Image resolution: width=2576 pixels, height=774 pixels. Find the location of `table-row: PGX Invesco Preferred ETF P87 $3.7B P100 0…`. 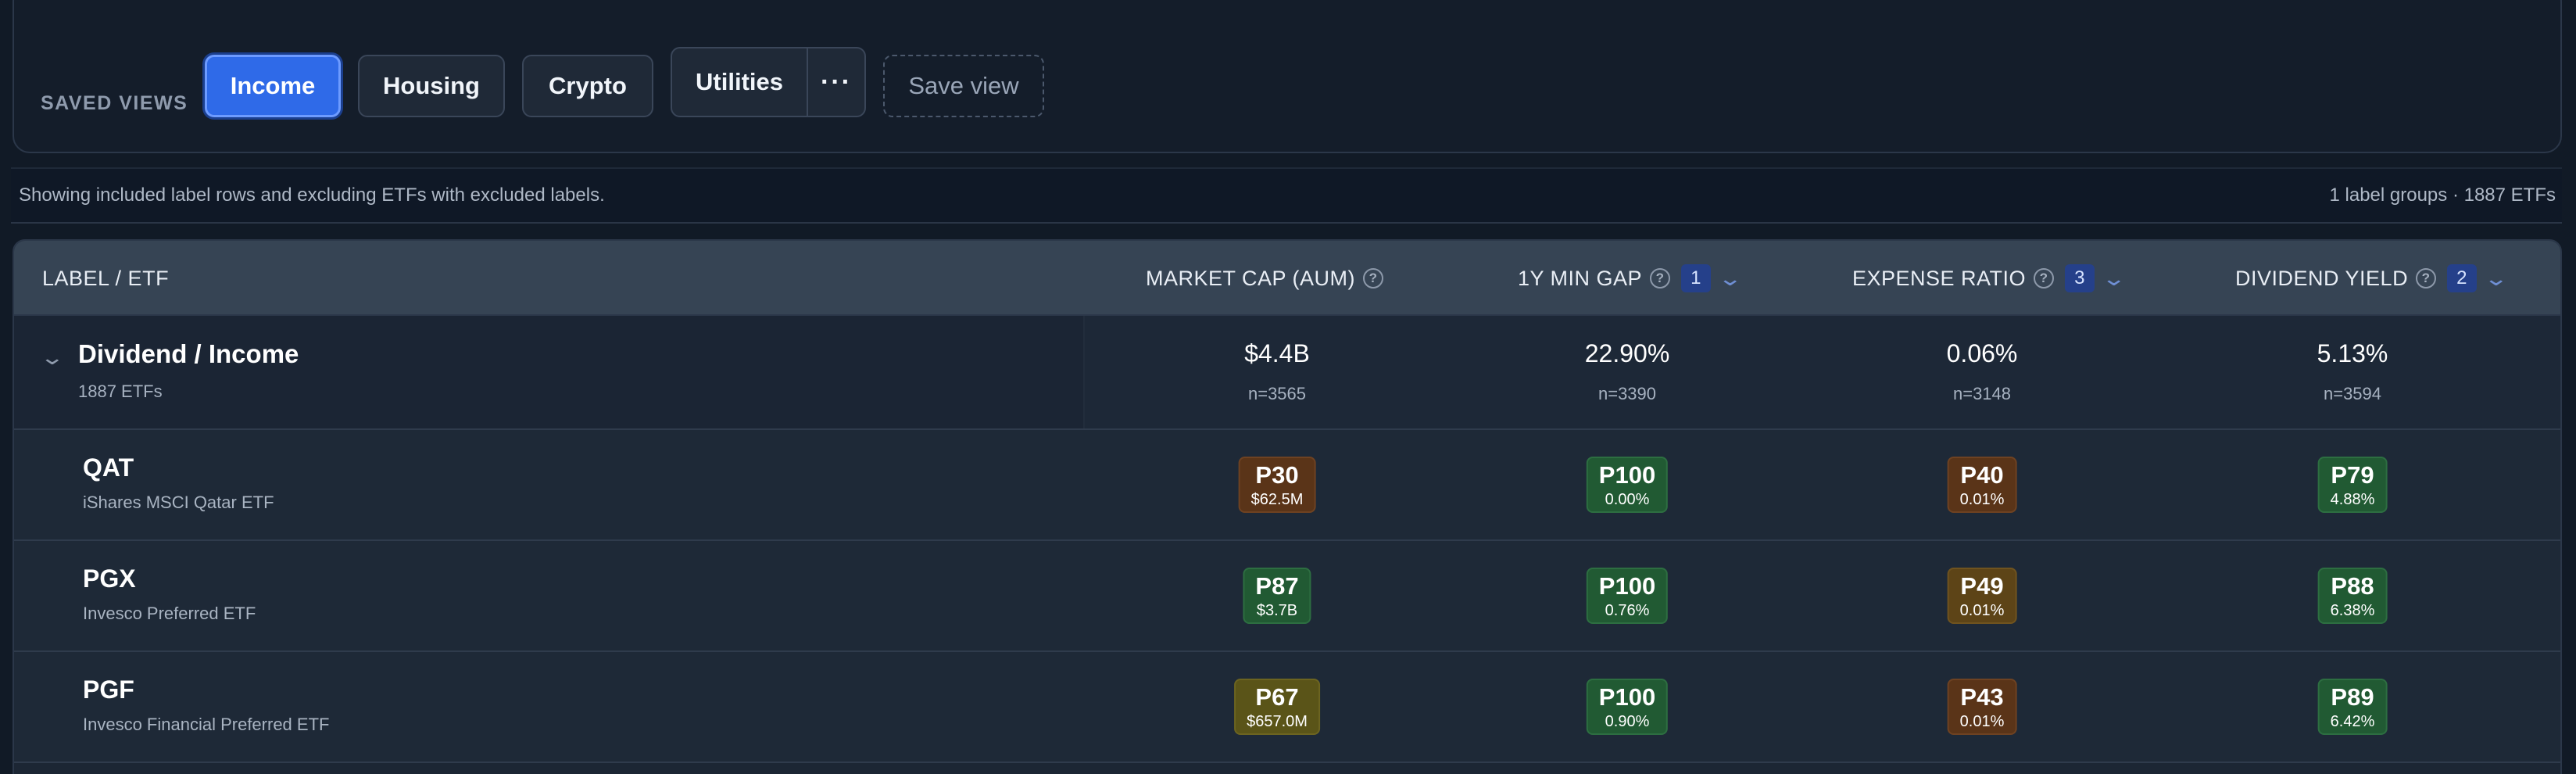

table-row: PGX Invesco Preferred ETF P87 $3.7B P100 0… is located at coordinates (1287, 596).